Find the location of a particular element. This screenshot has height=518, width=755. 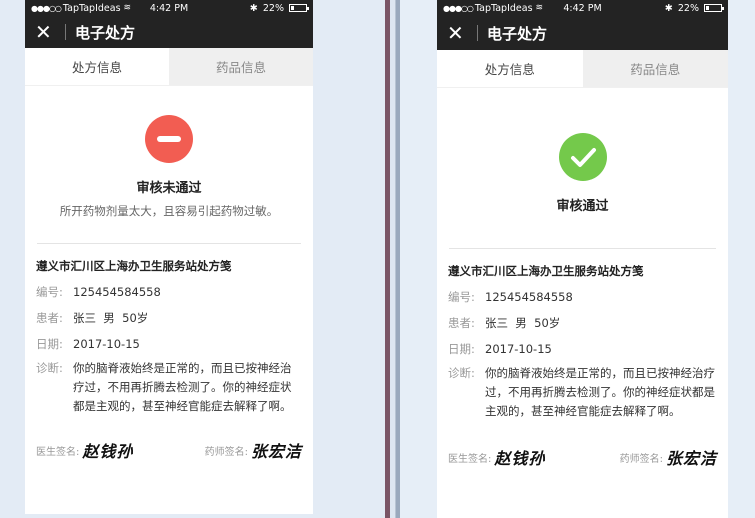

review-status-title: 审核未通过 is located at coordinates (169, 188).